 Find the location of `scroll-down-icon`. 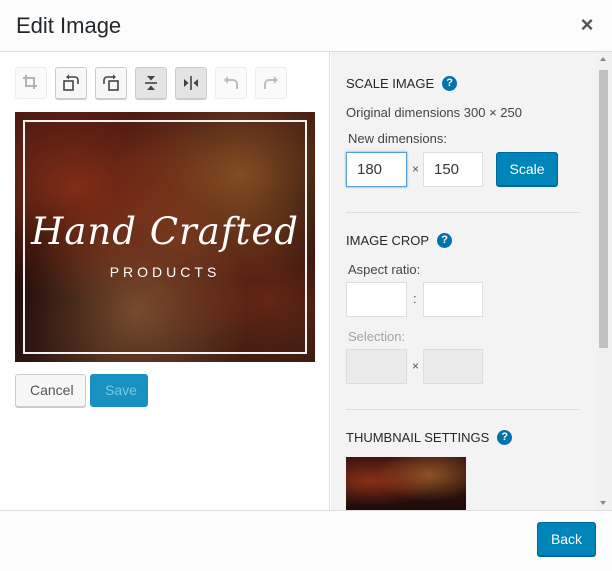

scroll-down-icon is located at coordinates (603, 503).